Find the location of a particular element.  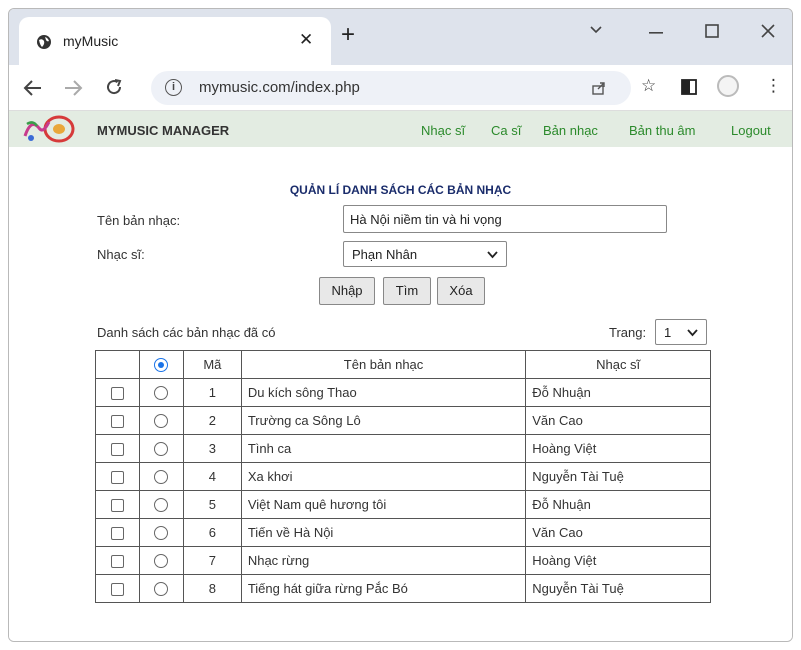

table-row: 2 Trường ca Sông Lô Văn Cao is located at coordinates (403, 420).